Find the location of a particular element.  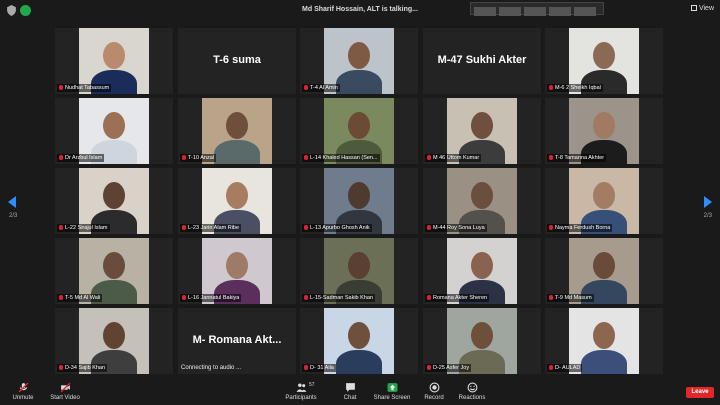

participant-tile: M-47 Sukhi Akter is located at coordinates (482, 61).